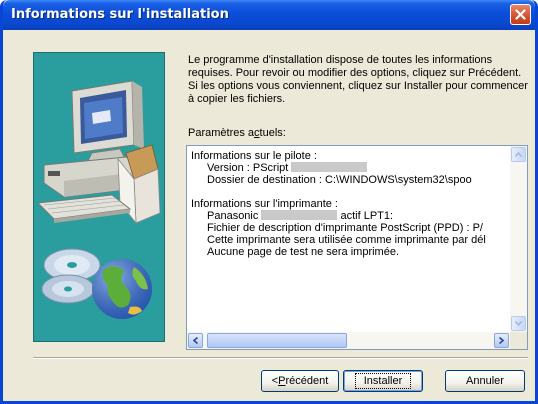 This screenshot has height=404, width=538. I want to click on scrollbar-corner, so click(518, 340).